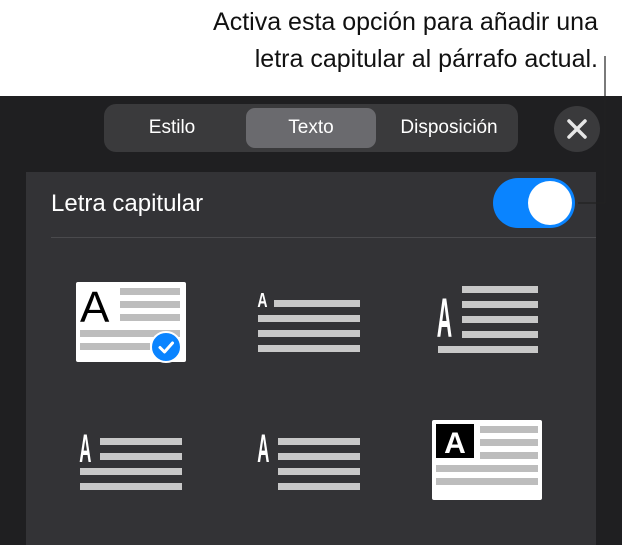 The height and width of the screenshot is (545, 622). I want to click on drop-cap-style-2-icon: A, so click(308, 320).